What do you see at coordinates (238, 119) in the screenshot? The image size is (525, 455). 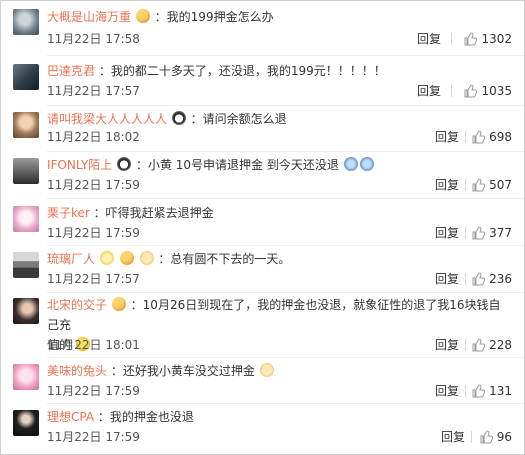 I see `comment-body: ：请问余额怎么退` at bounding box center [238, 119].